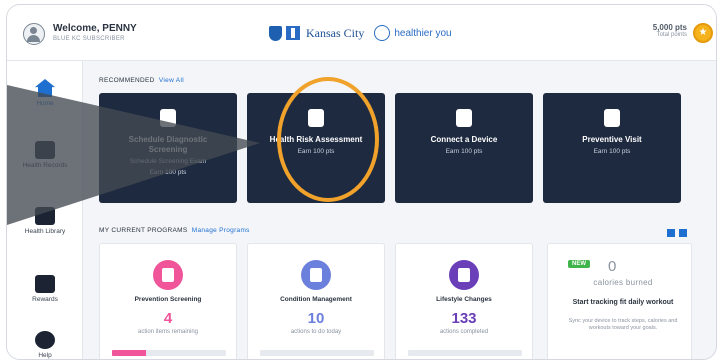  What do you see at coordinates (45, 231) in the screenshot?
I see `sidebar-item-label: Health Library` at bounding box center [45, 231].